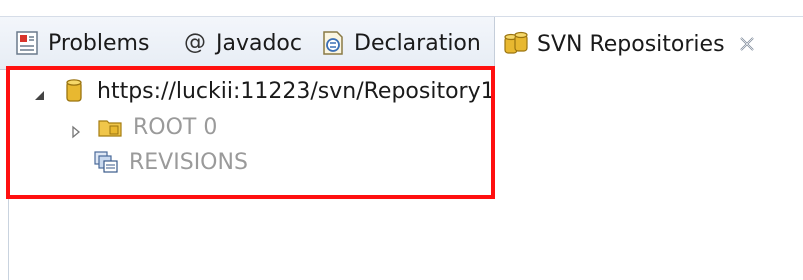  What do you see at coordinates (259, 43) in the screenshot?
I see `tab-javadoc-label: Javadoc` at bounding box center [259, 43].